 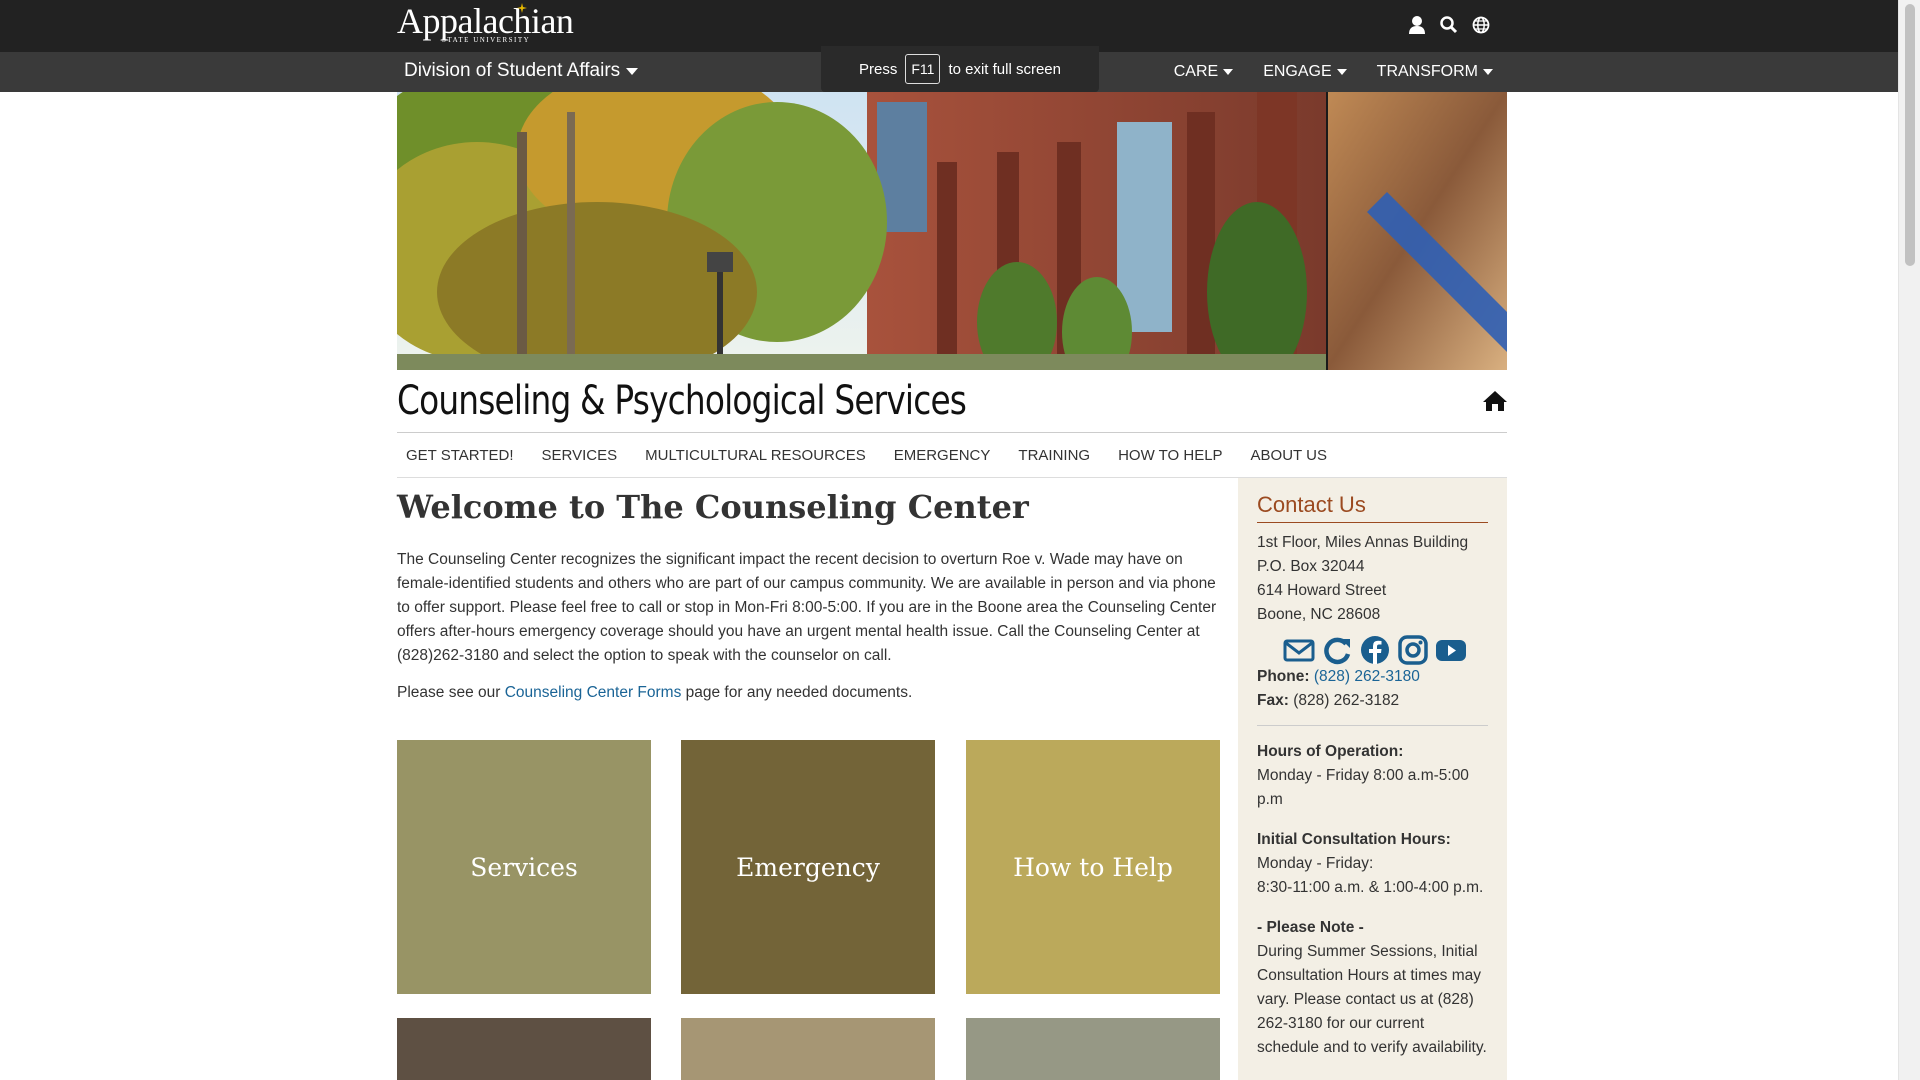 I want to click on forms-link: Counseling Center Forms, so click(x=593, y=692).